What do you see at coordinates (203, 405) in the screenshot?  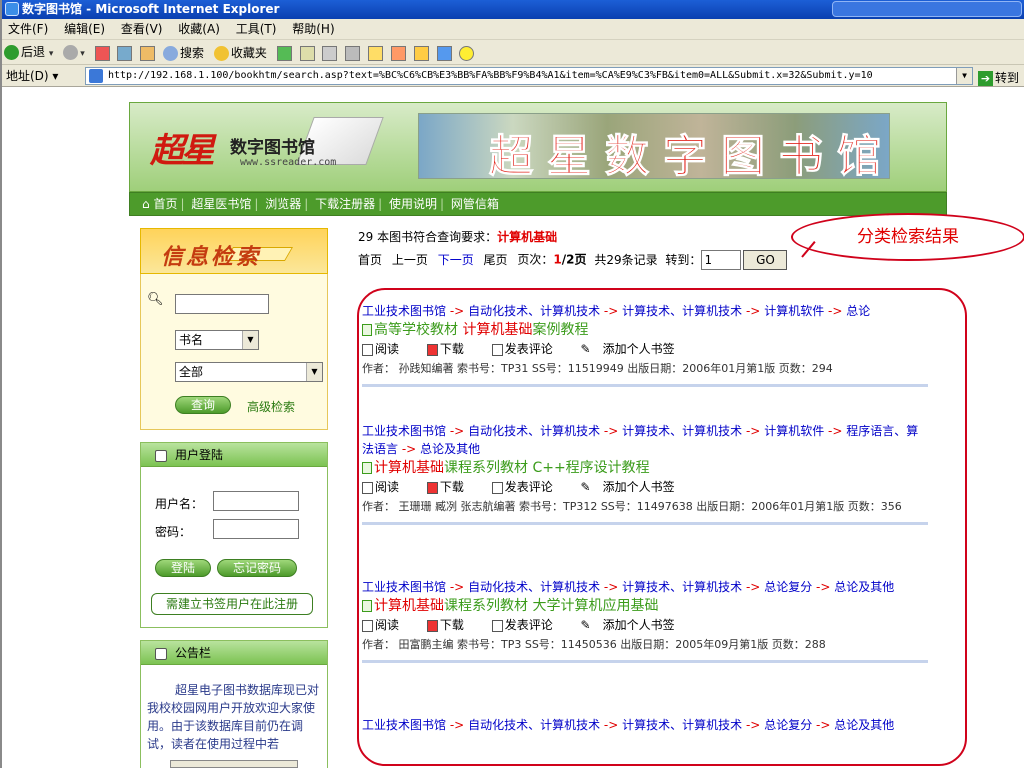 I see `query-button: 查询` at bounding box center [203, 405].